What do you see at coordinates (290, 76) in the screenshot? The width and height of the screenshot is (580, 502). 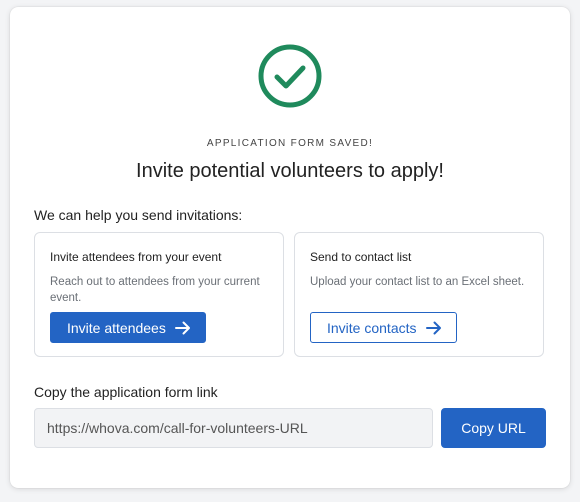 I see `check-circle-icon` at bounding box center [290, 76].